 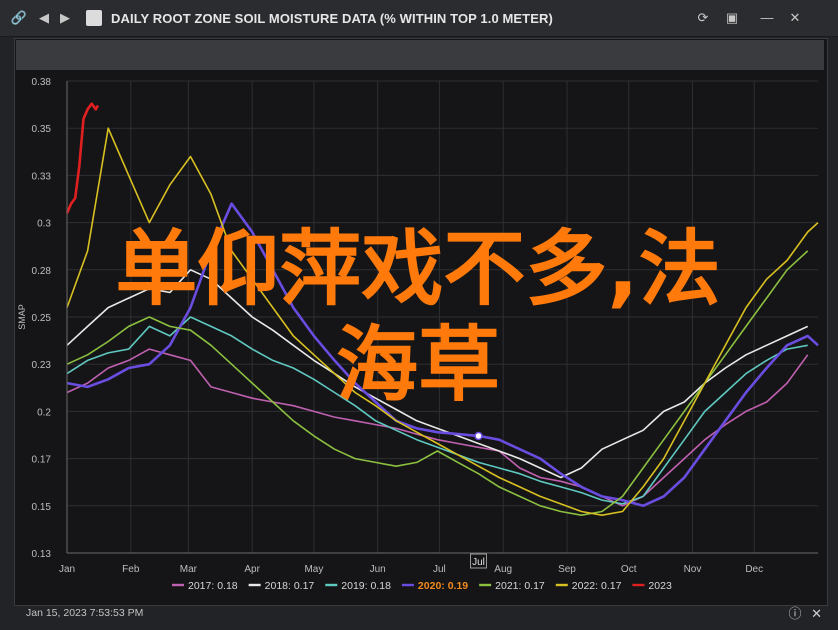 I want to click on cursor-label: Jul, so click(x=478, y=562).